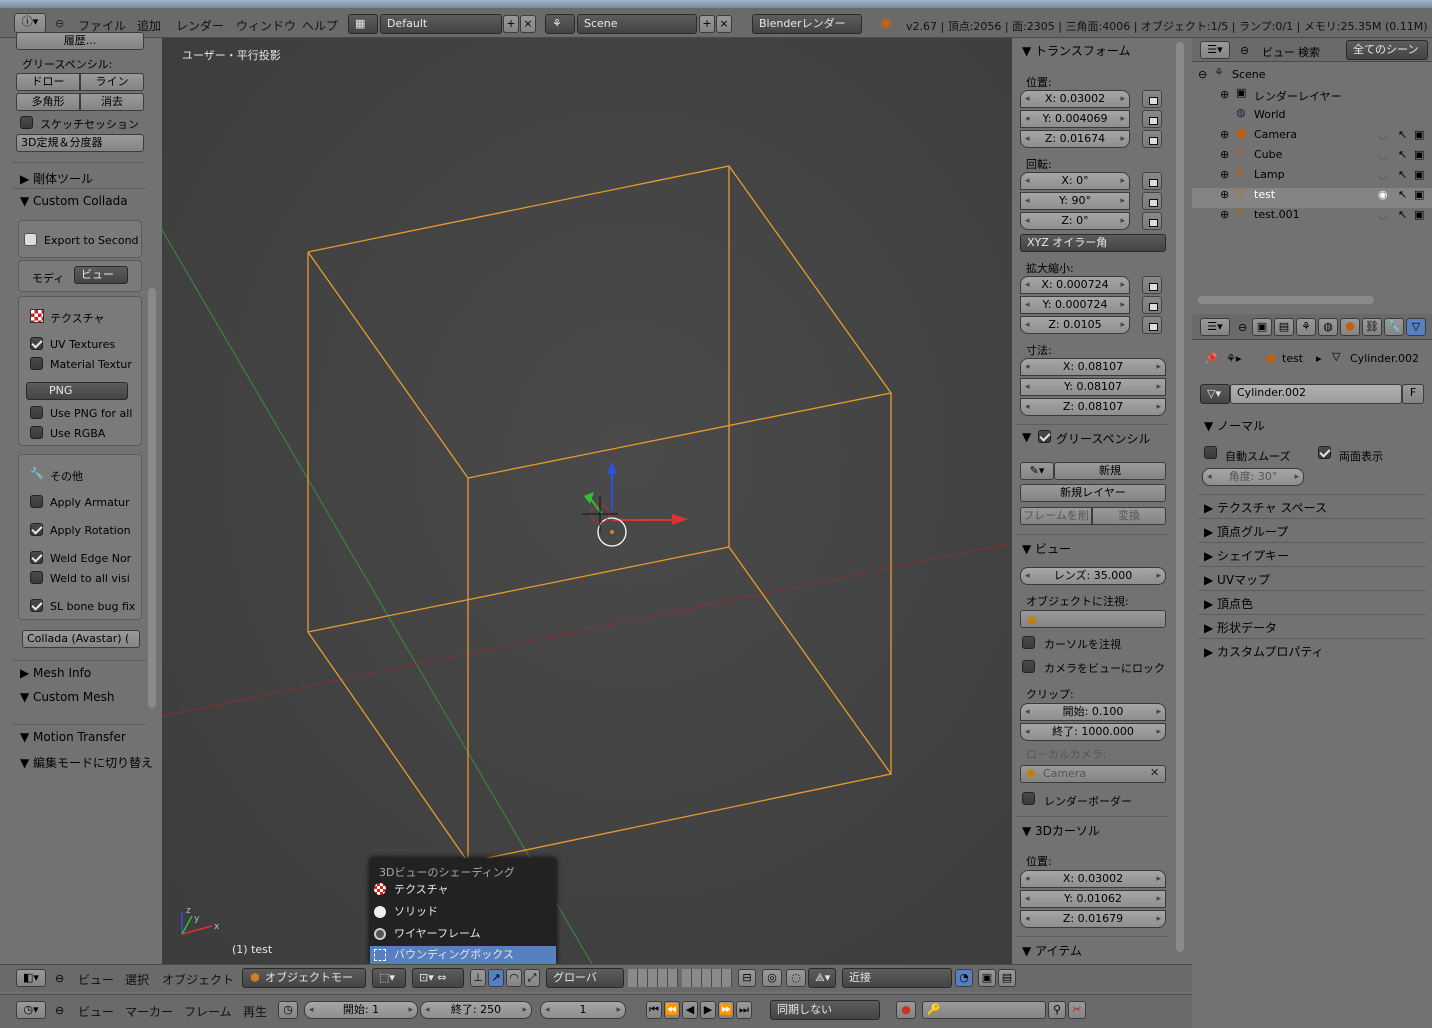 The image size is (1432, 1028). Describe the element at coordinates (1383, 214) in the screenshot. I see `visibility-eye-icon: ◡` at that location.